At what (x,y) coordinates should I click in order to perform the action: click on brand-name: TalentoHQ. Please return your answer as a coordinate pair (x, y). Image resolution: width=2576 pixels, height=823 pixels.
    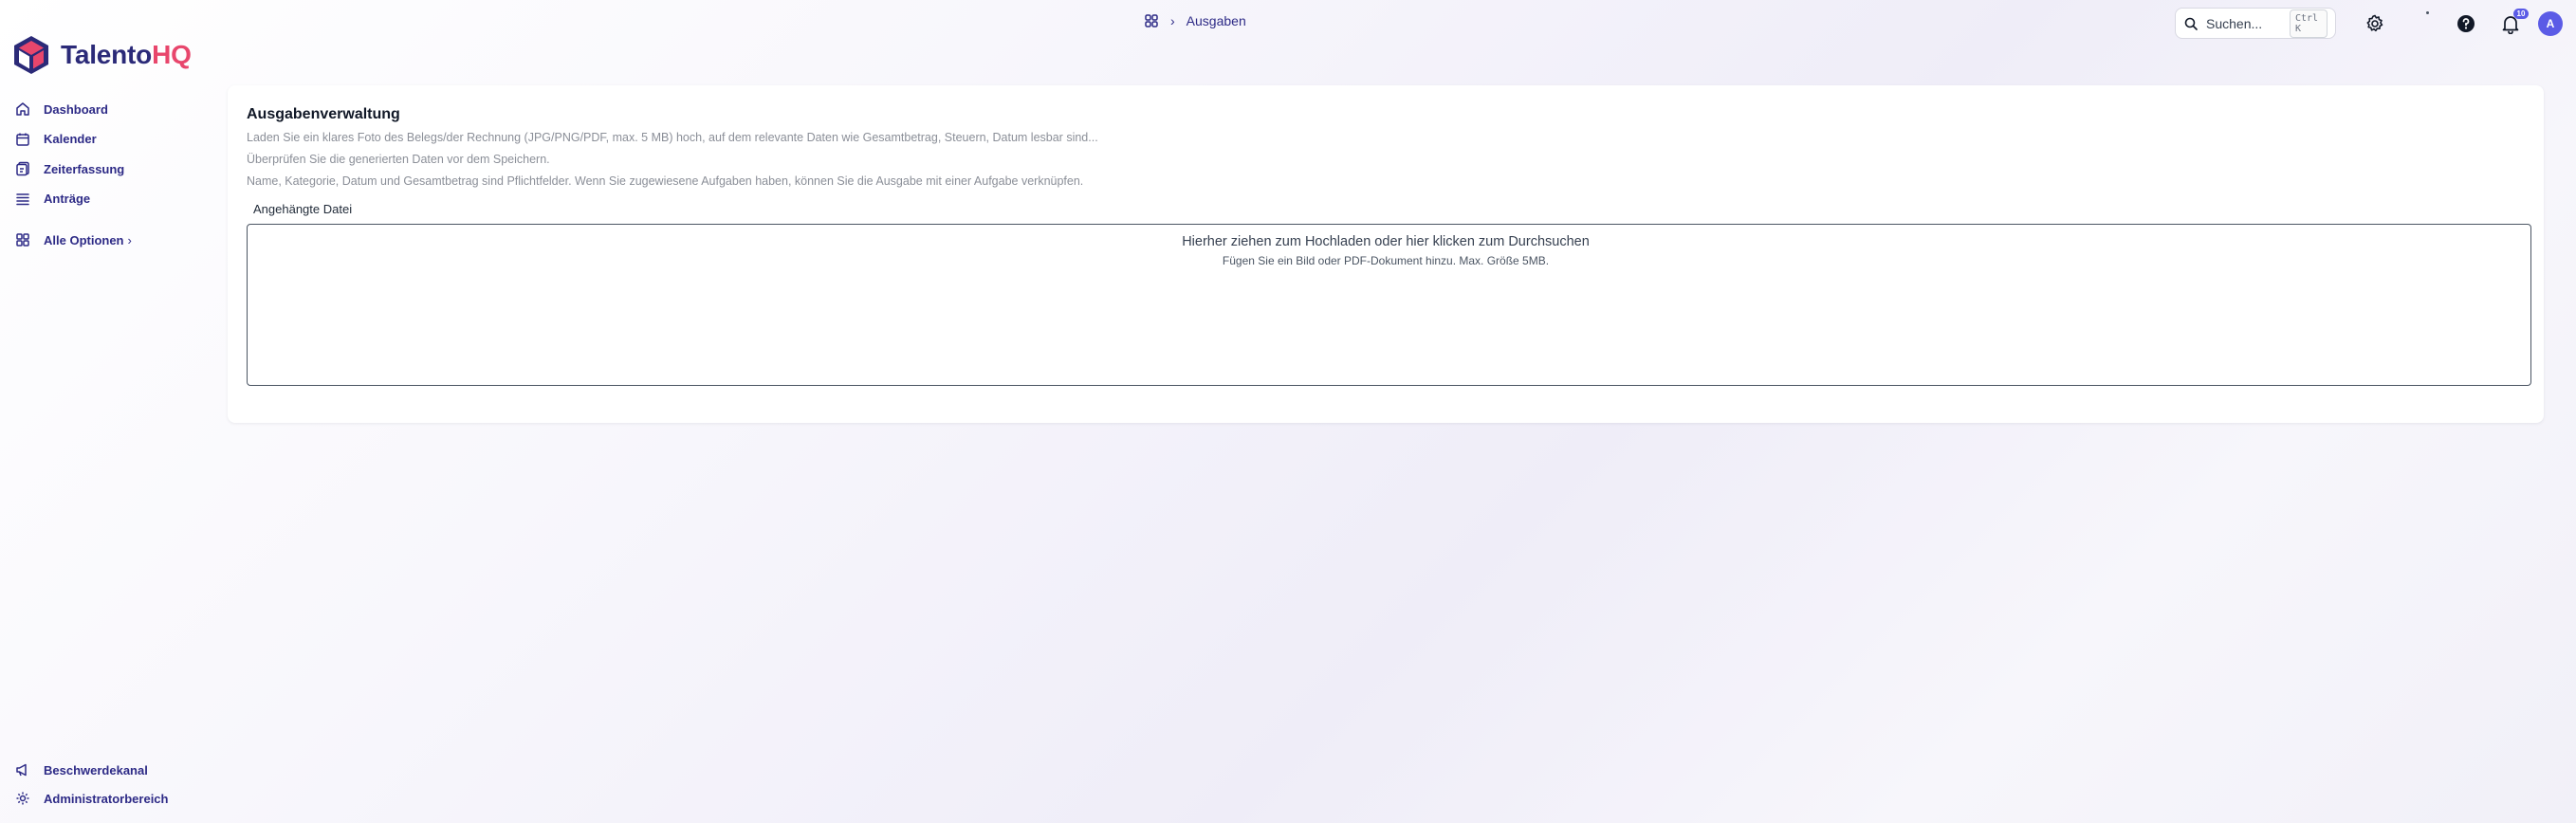
    Looking at the image, I should click on (126, 54).